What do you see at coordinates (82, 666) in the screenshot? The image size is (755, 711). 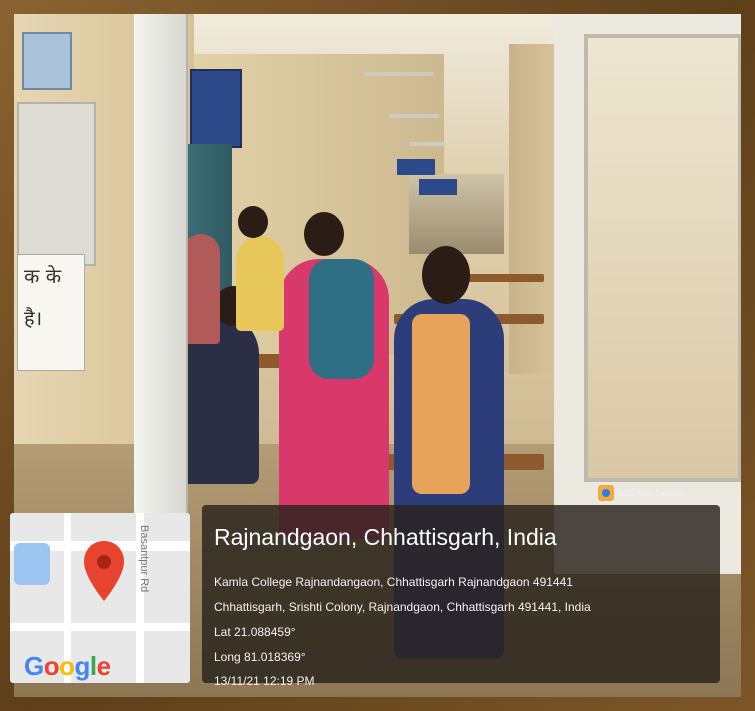 I see `google-logo-letter: g` at bounding box center [82, 666].